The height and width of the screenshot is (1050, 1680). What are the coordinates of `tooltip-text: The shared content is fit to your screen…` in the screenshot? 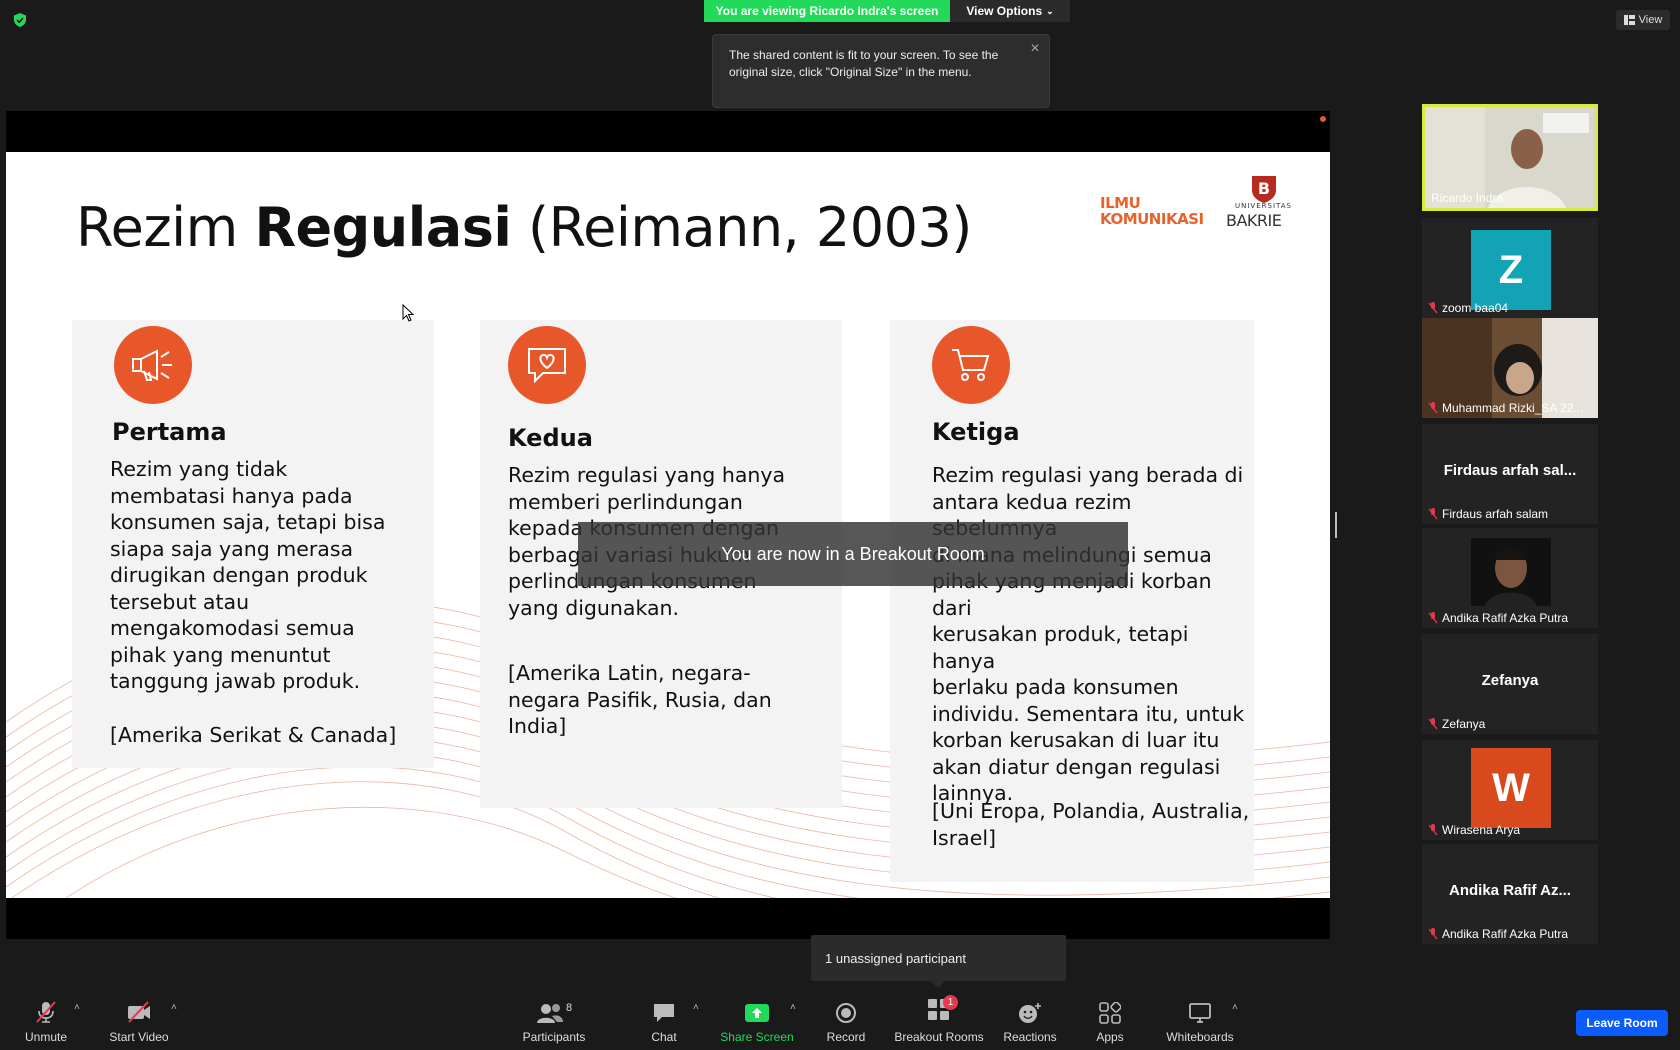 It's located at (864, 63).